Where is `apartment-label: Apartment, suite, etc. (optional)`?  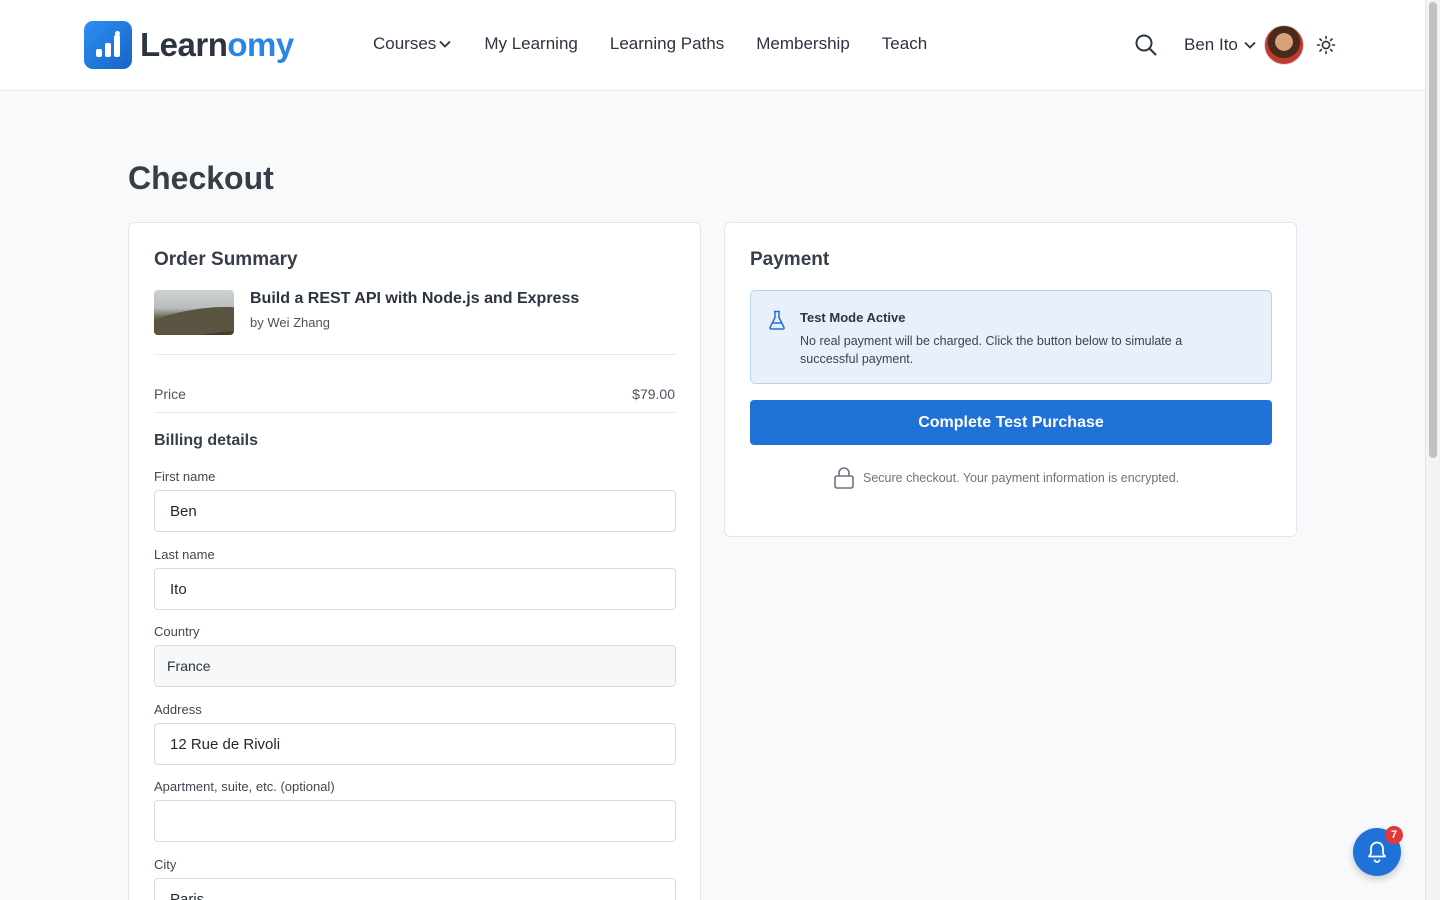
apartment-label: Apartment, suite, etc. (optional) is located at coordinates (244, 786).